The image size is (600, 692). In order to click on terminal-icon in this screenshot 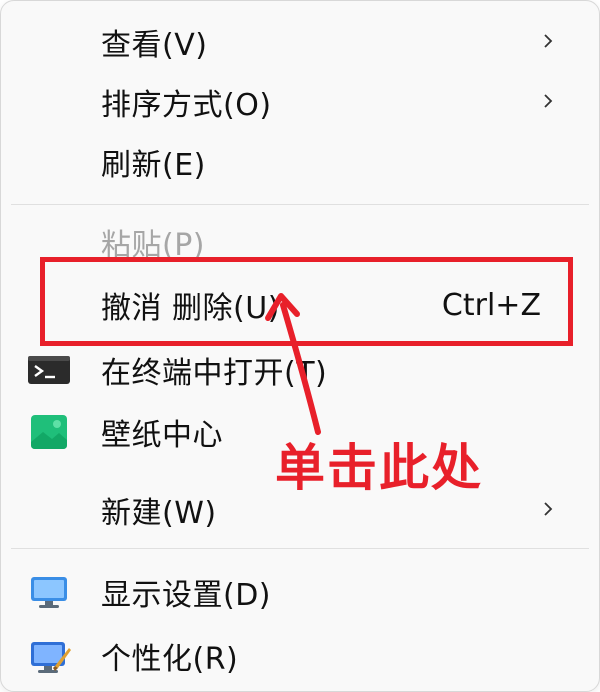, I will do `click(49, 370)`.